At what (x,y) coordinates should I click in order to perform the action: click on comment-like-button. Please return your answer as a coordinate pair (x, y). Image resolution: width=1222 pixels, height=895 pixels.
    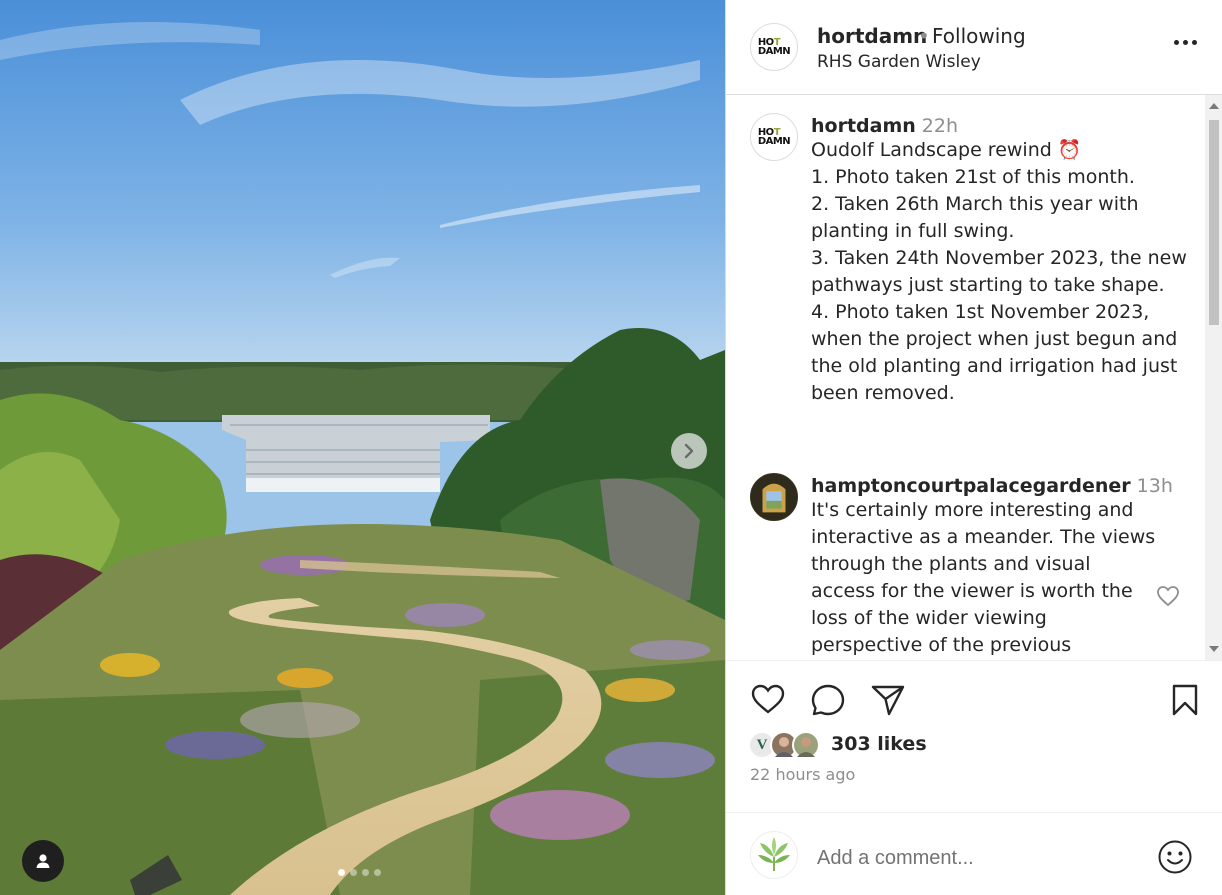
    Looking at the image, I should click on (1168, 598).